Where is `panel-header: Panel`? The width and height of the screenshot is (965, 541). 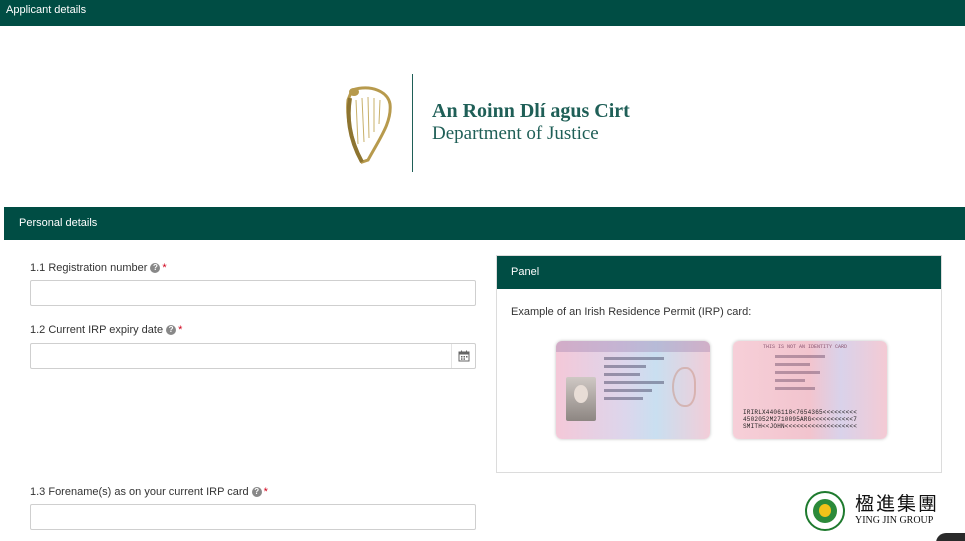 panel-header: Panel is located at coordinates (719, 272).